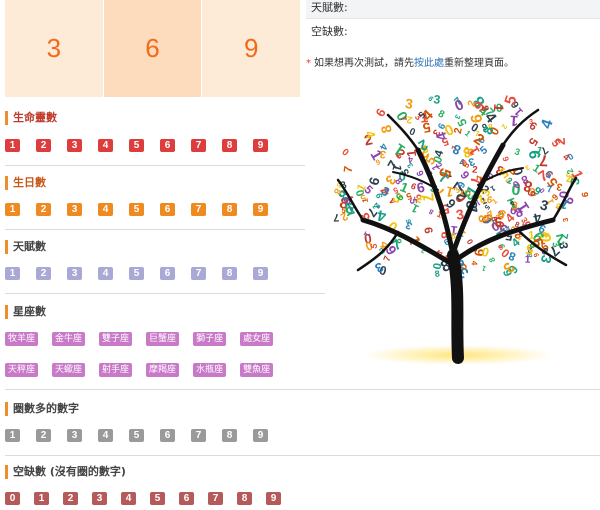  I want to click on section-life-number: 生命靈數, so click(31, 118).